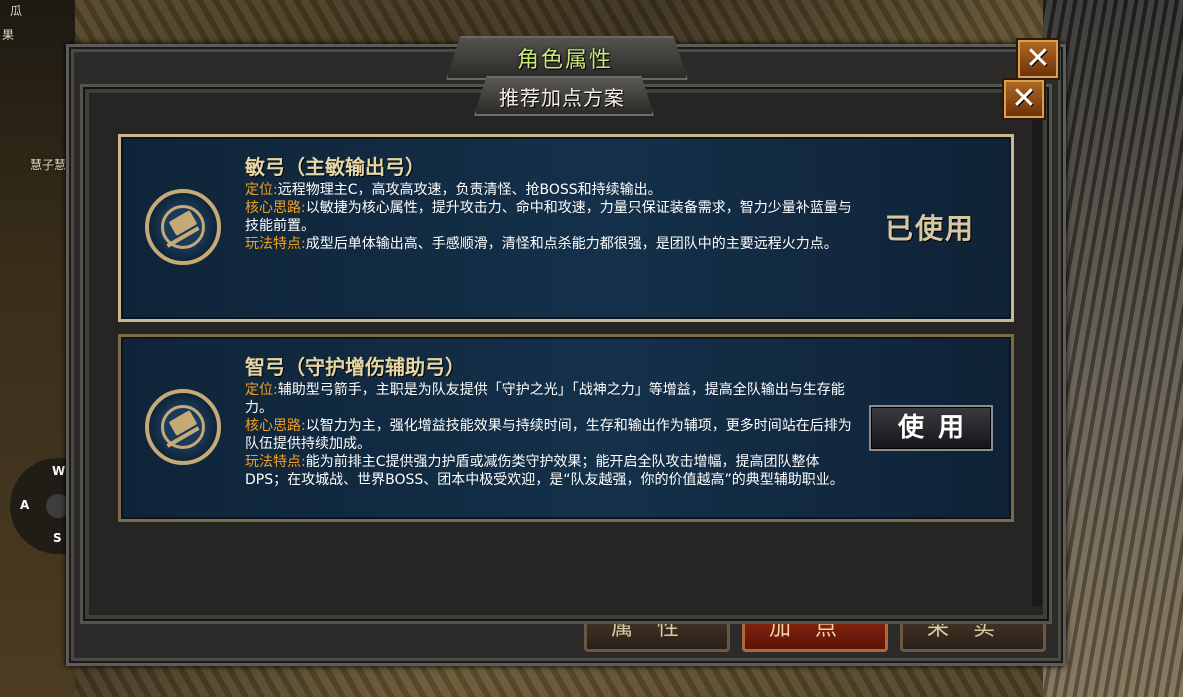 This screenshot has width=1183, height=697. What do you see at coordinates (1038, 59) in the screenshot?
I see `close-window-button: ✕` at bounding box center [1038, 59].